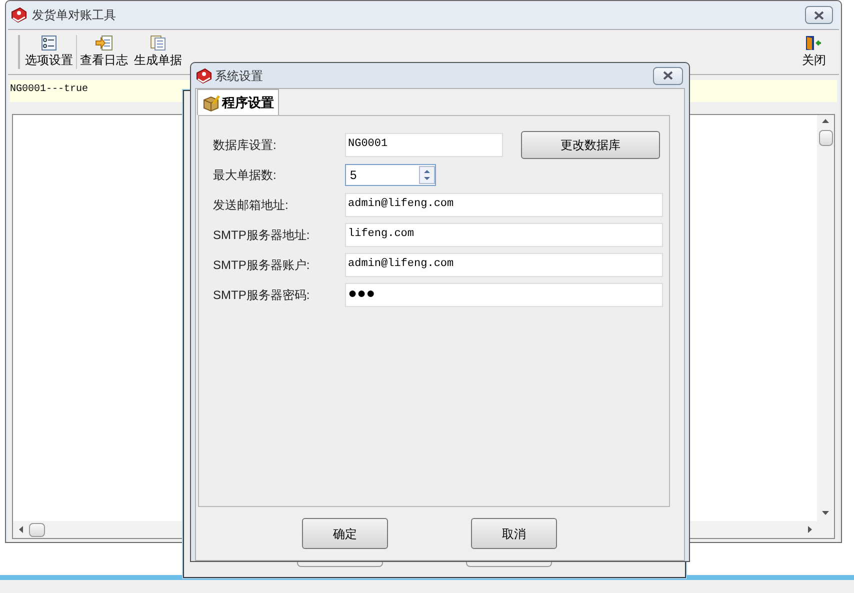 This screenshot has height=593, width=854. I want to click on documents-icon, so click(158, 43).